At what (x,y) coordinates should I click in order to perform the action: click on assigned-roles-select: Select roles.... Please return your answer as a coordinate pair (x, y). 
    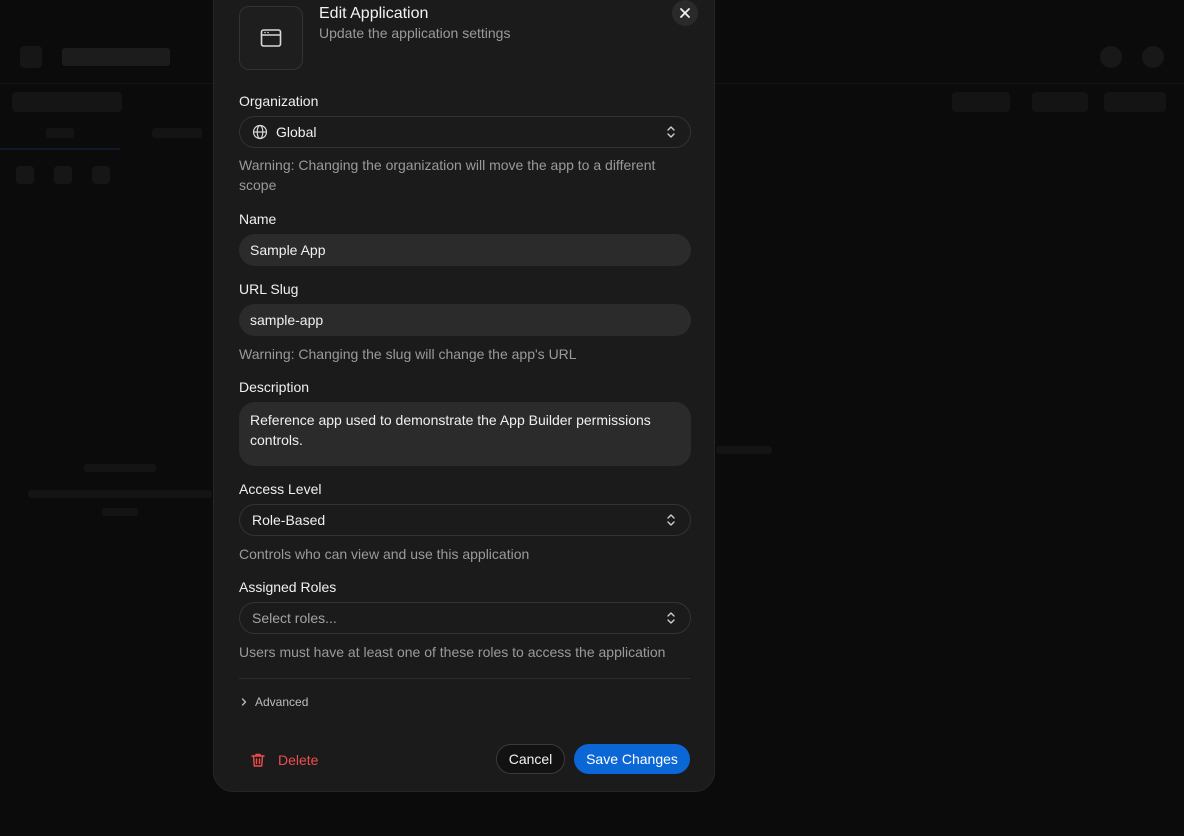
    Looking at the image, I should click on (465, 618).